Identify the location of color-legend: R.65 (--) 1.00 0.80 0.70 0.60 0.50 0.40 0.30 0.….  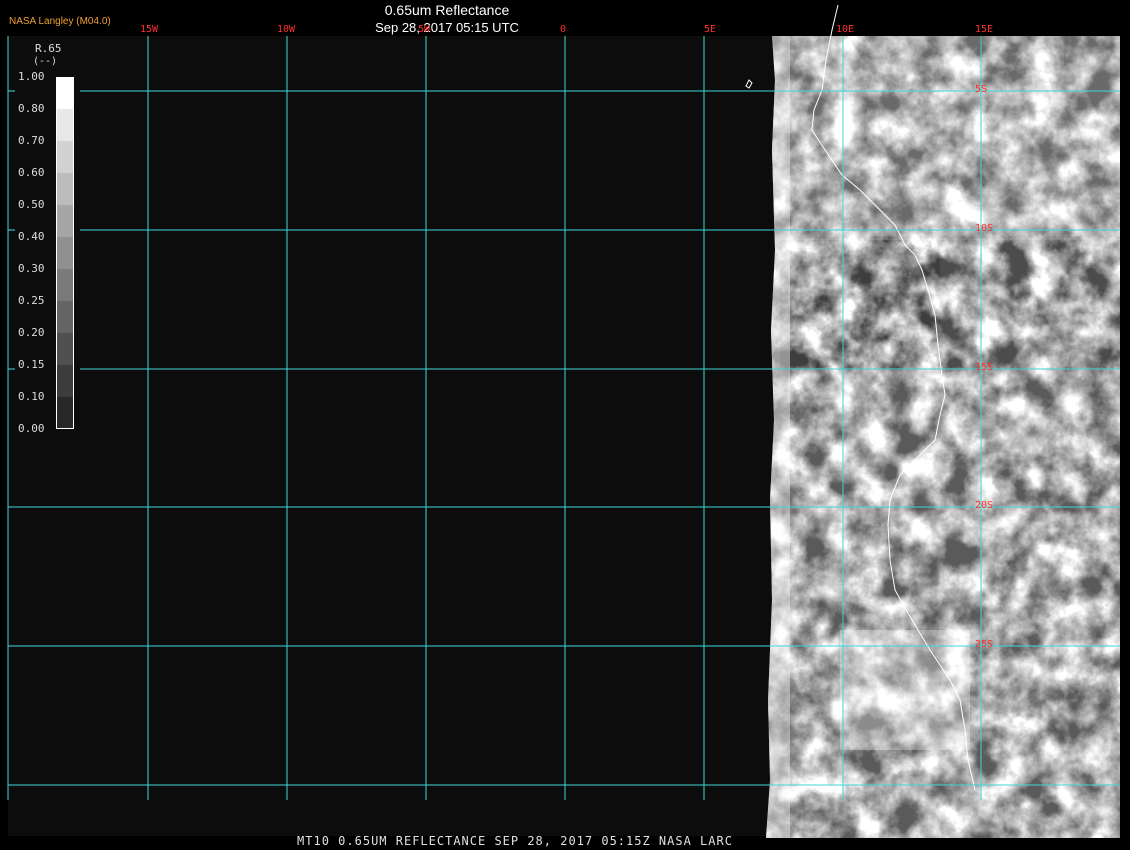
(47, 241).